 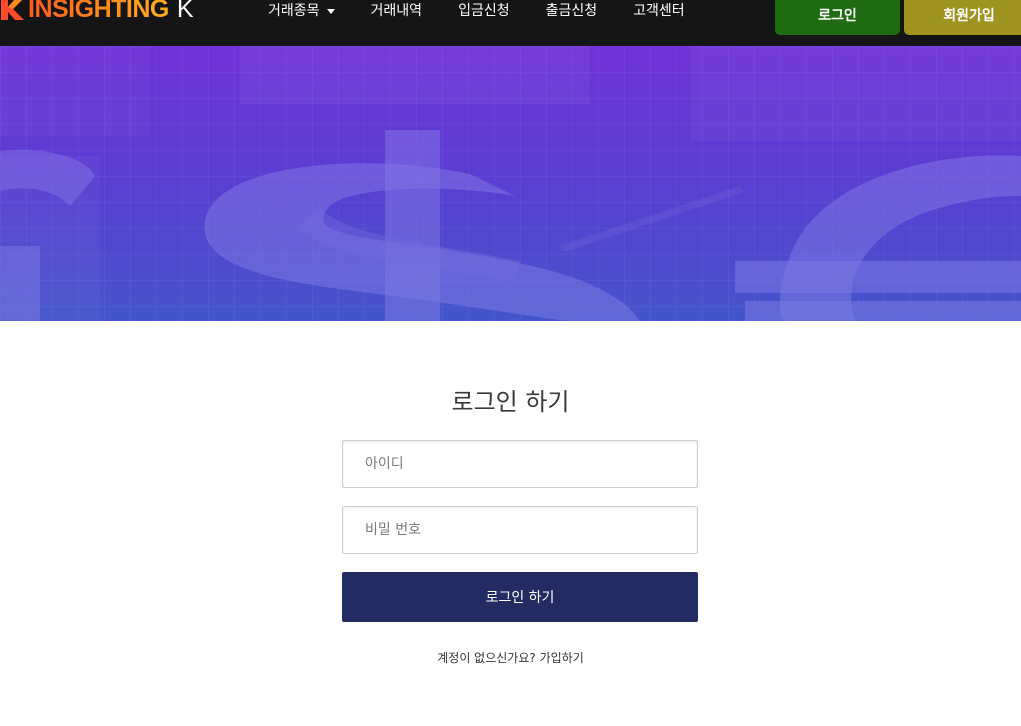 I want to click on nav-item-label: 고객센터, so click(x=659, y=11).